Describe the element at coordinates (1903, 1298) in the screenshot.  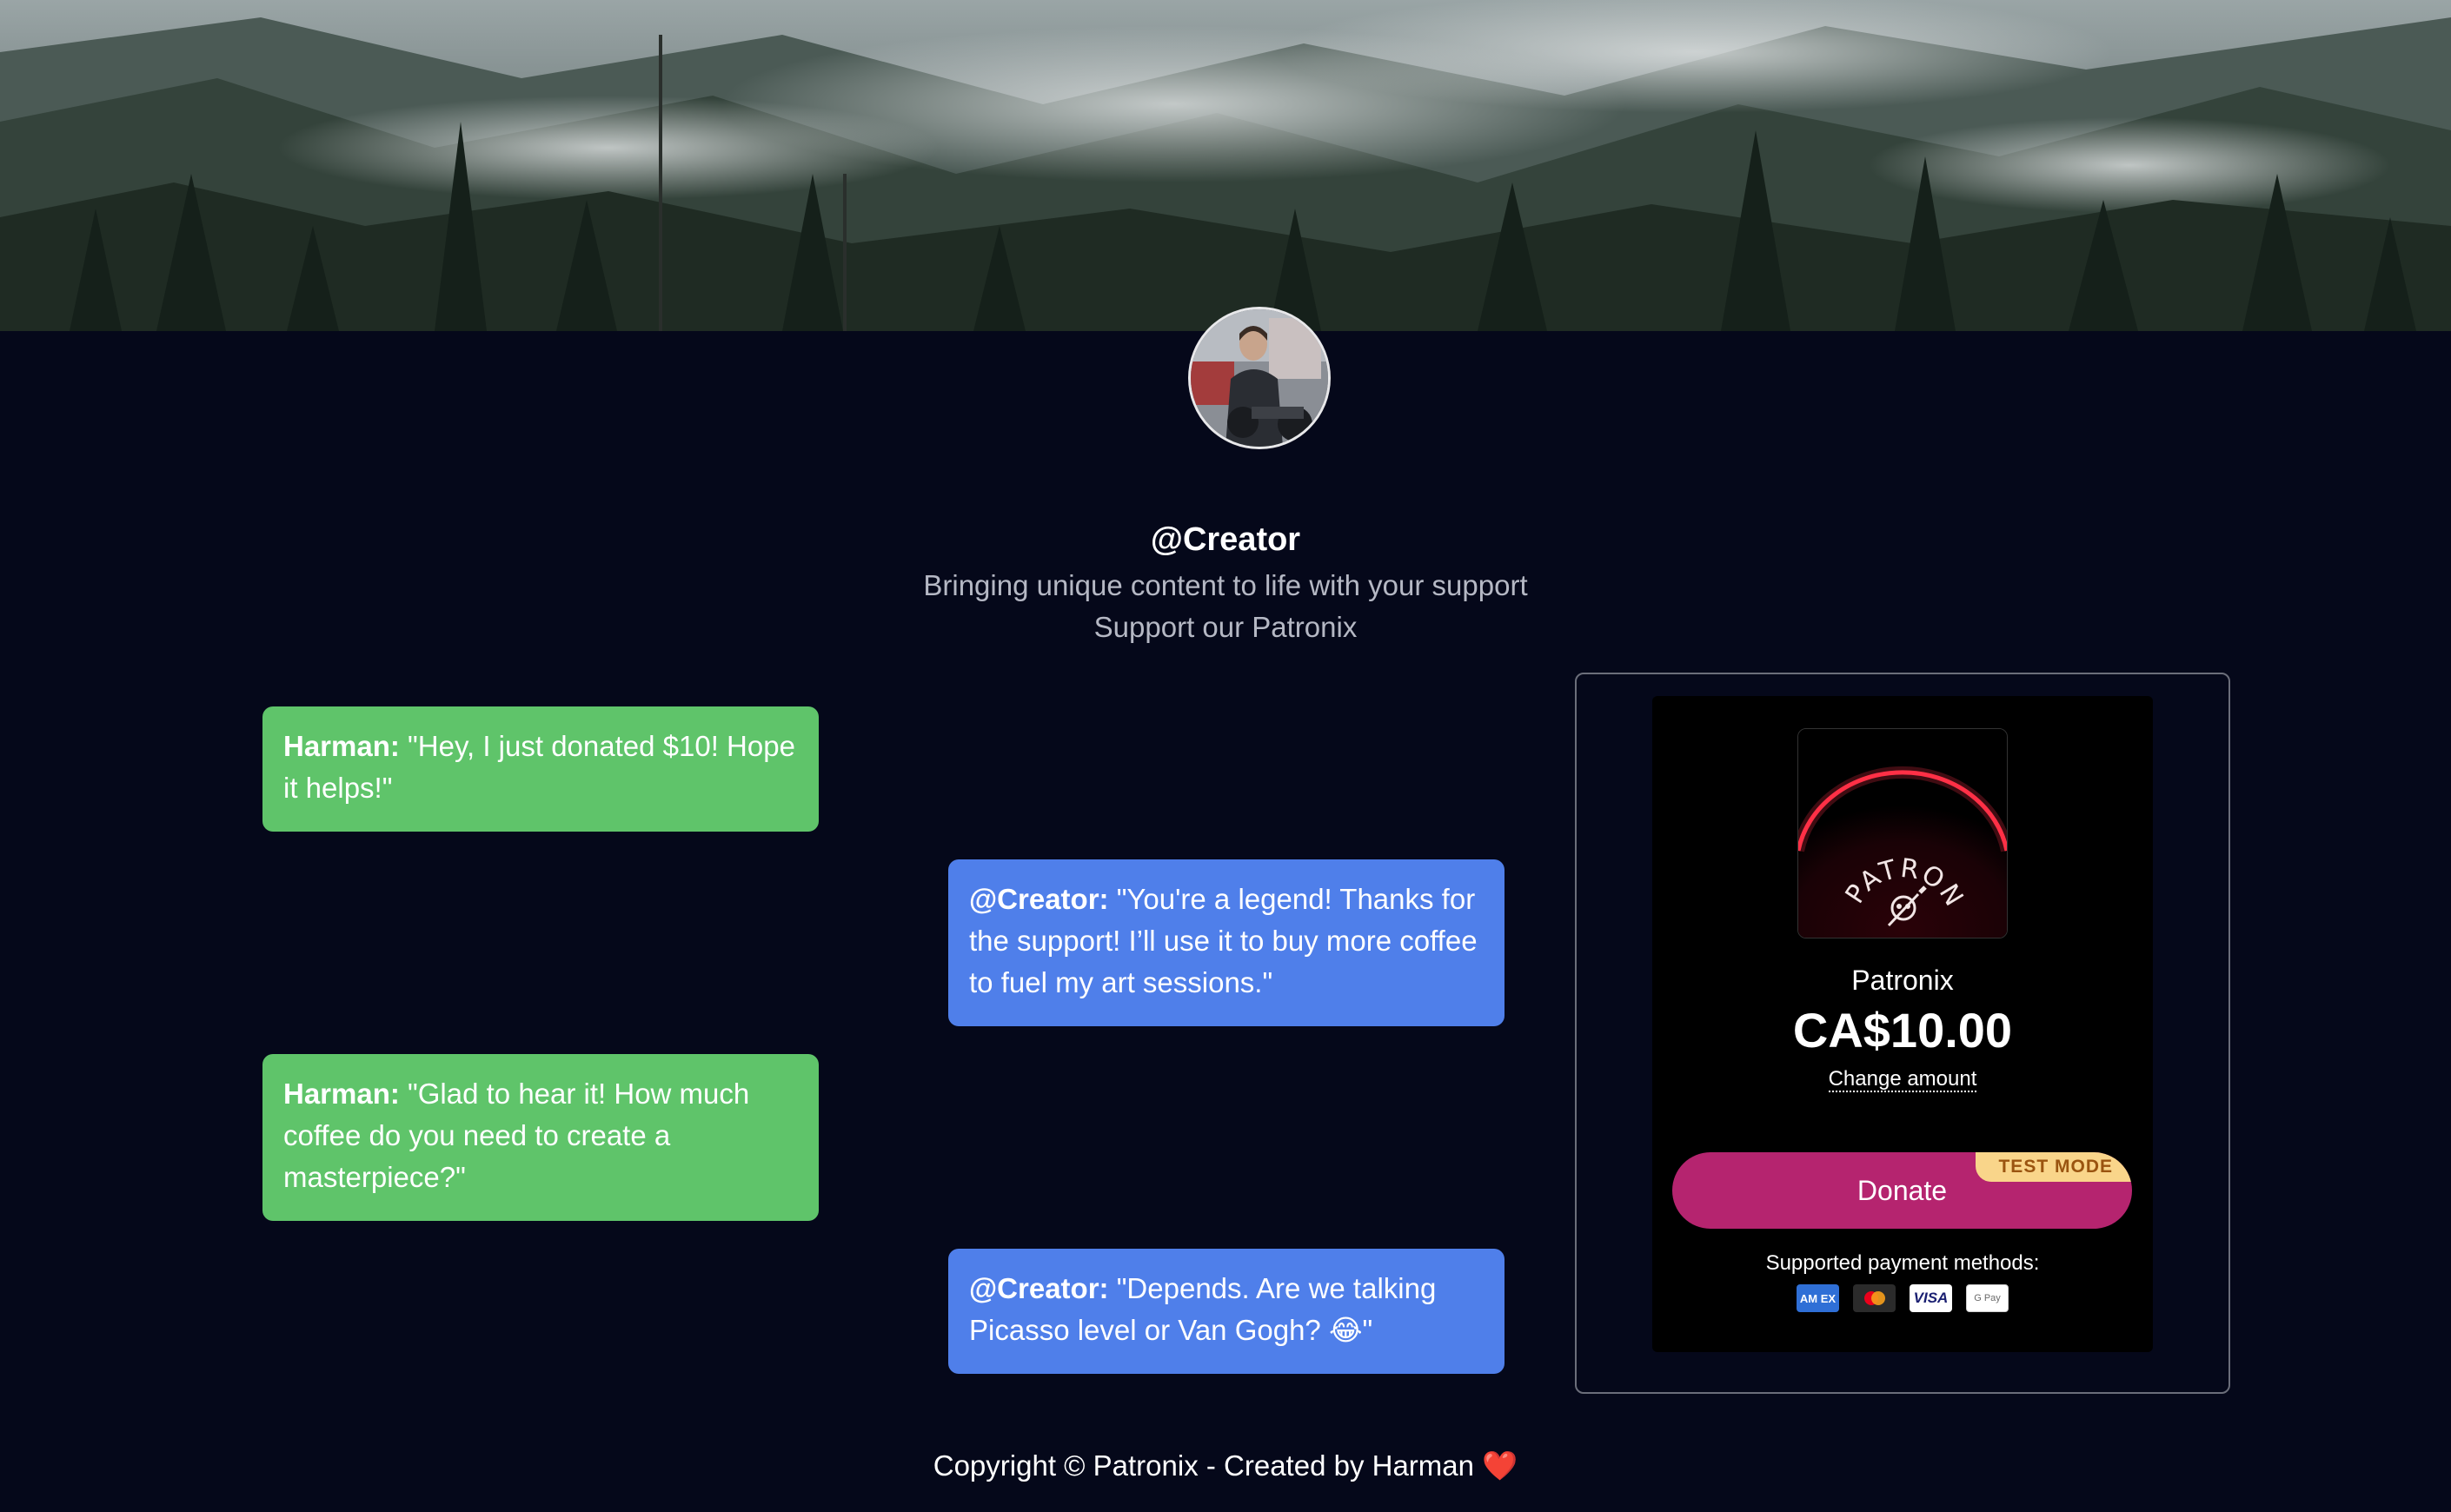
I see `payment-methods: AM EX VISA G Pay` at that location.